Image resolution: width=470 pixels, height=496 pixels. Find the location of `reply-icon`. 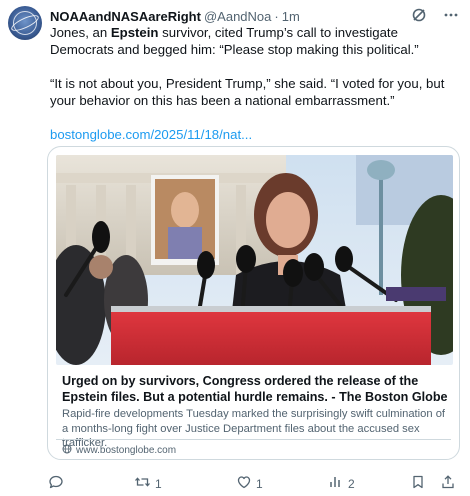

reply-icon is located at coordinates (56, 483).